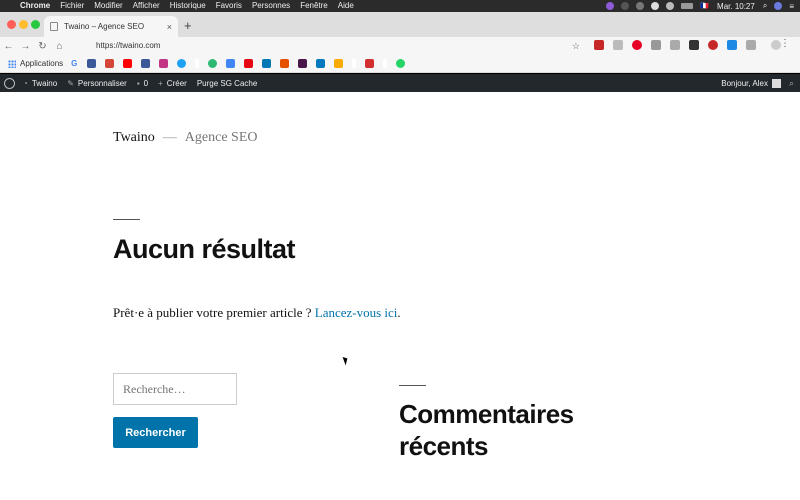 This screenshot has width=800, height=500. Describe the element at coordinates (227, 83) in the screenshot. I see `wp-purge-cache-link: Purge SG Cache` at that location.